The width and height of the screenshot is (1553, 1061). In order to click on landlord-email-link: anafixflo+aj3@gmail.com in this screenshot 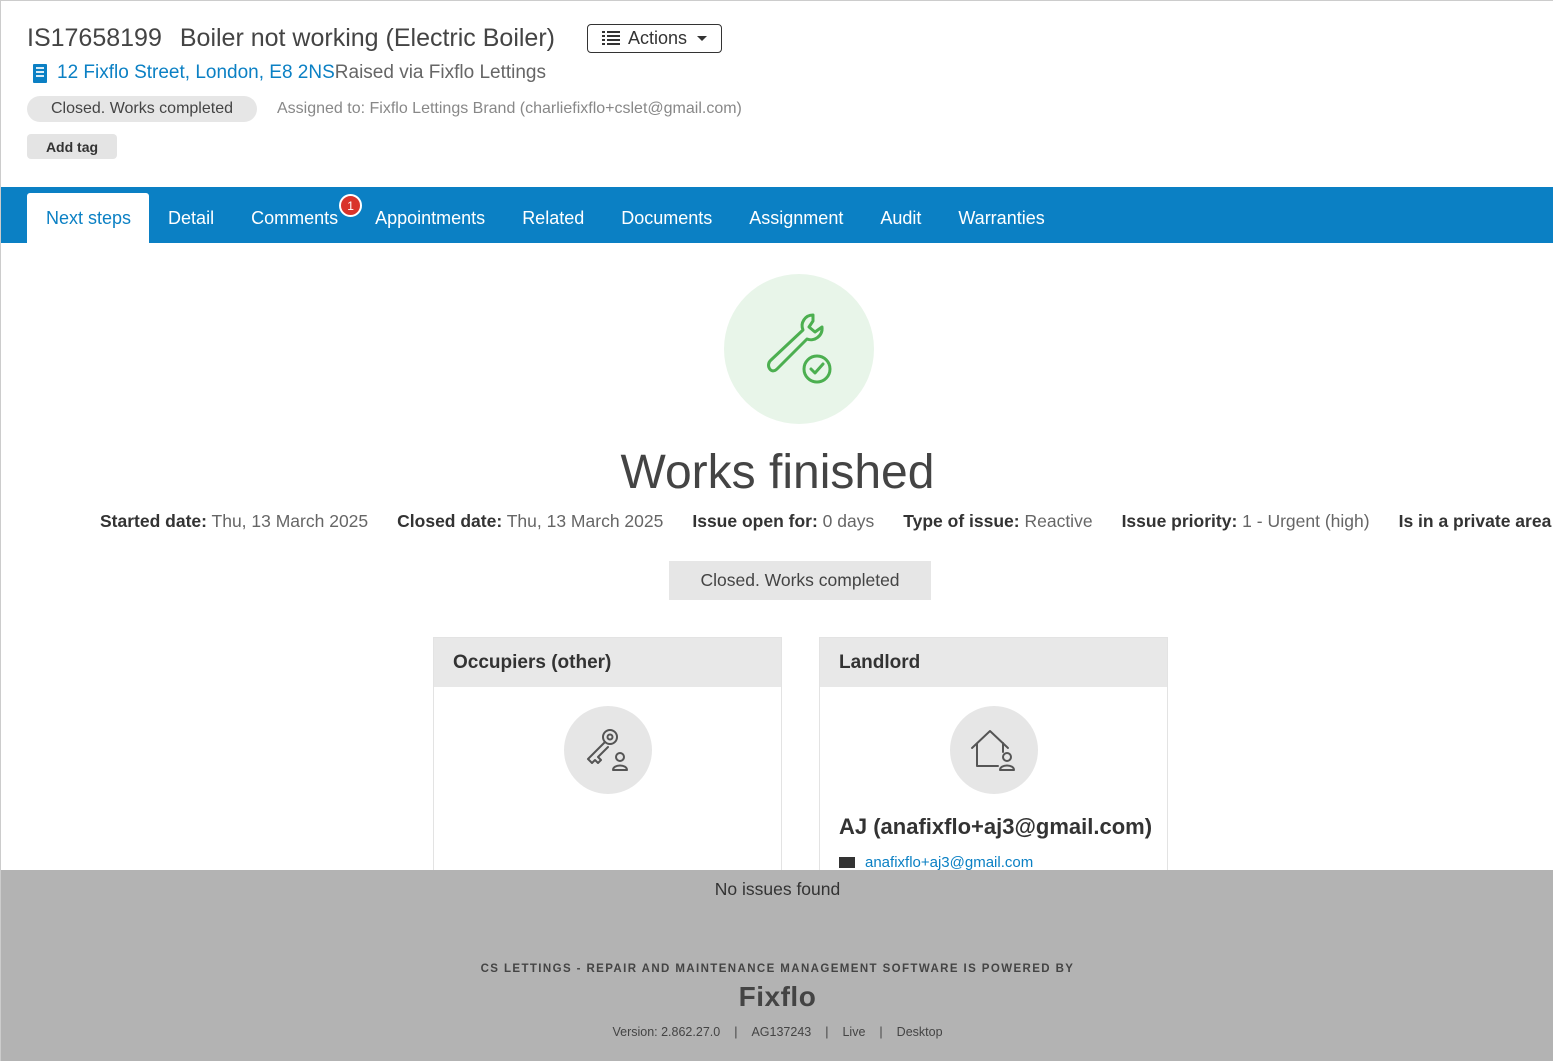, I will do `click(949, 862)`.